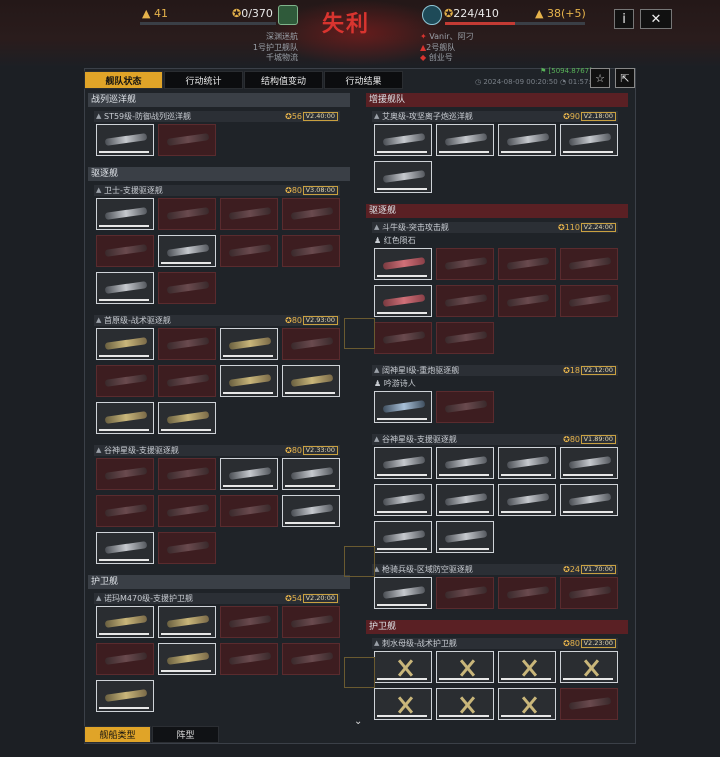  What do you see at coordinates (123, 80) in the screenshot?
I see `tab-fleet-status: 舰队状态` at bounding box center [123, 80].